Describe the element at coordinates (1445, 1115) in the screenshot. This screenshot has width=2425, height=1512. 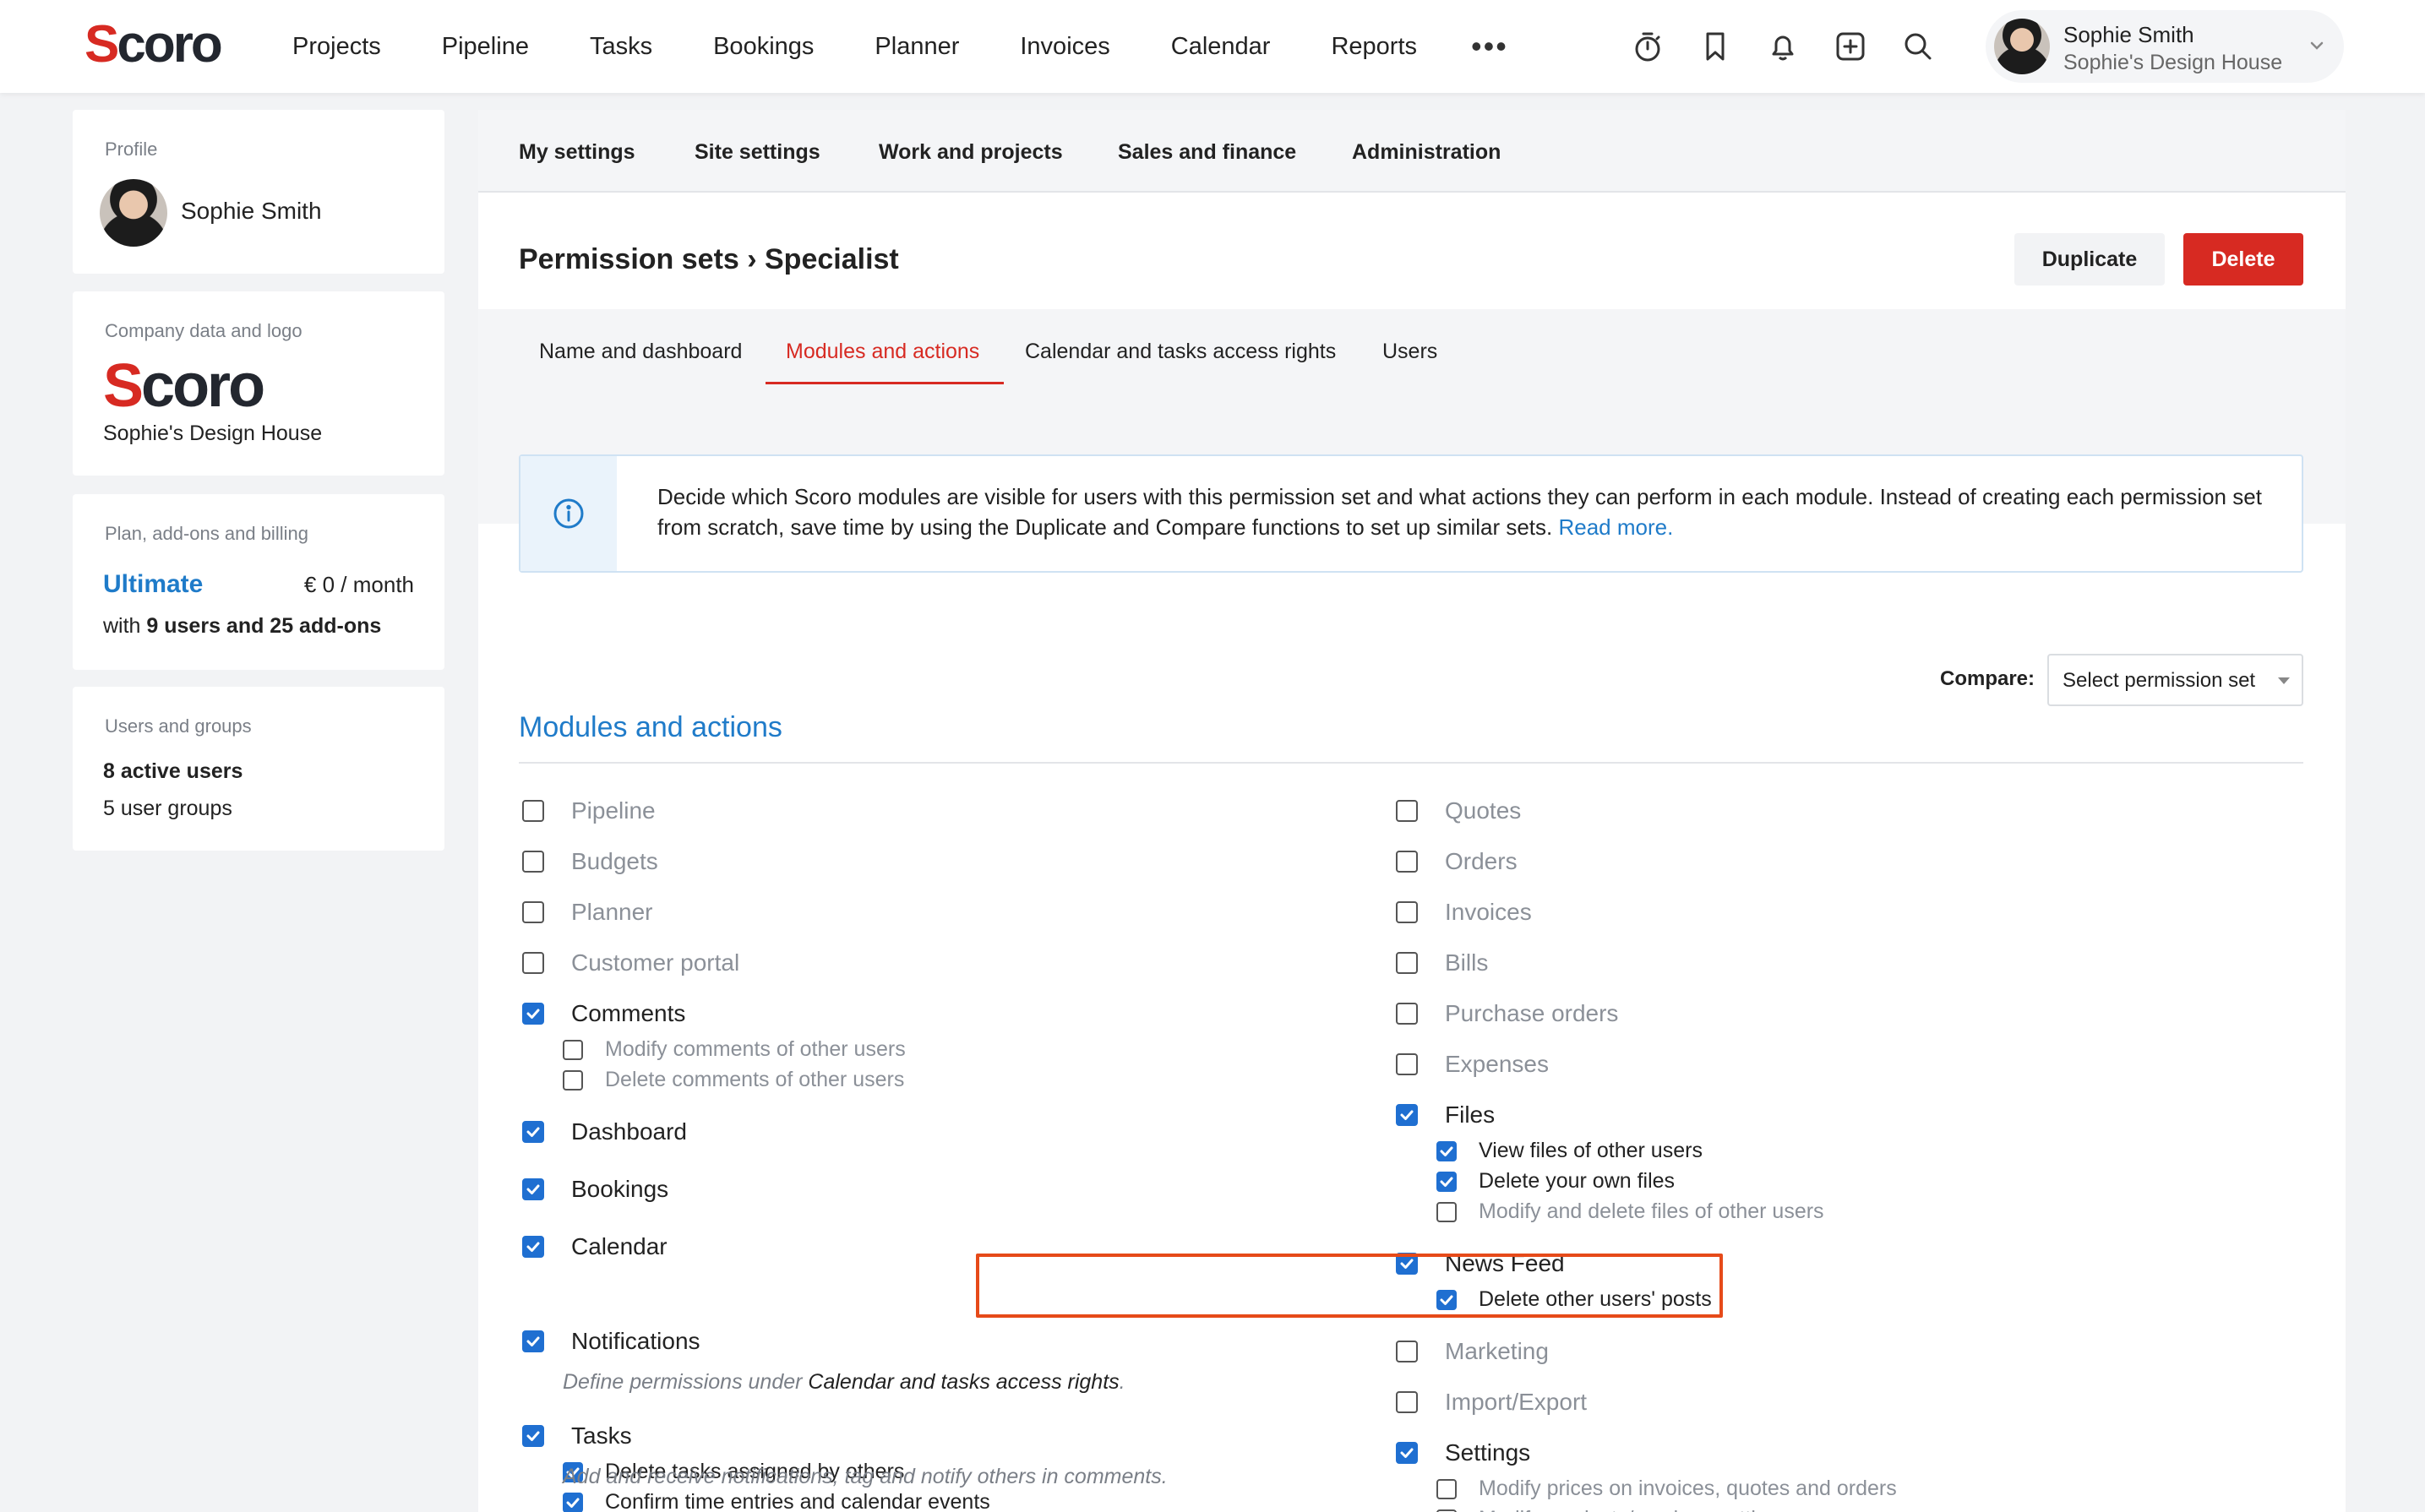
I see `module-files: Files` at that location.